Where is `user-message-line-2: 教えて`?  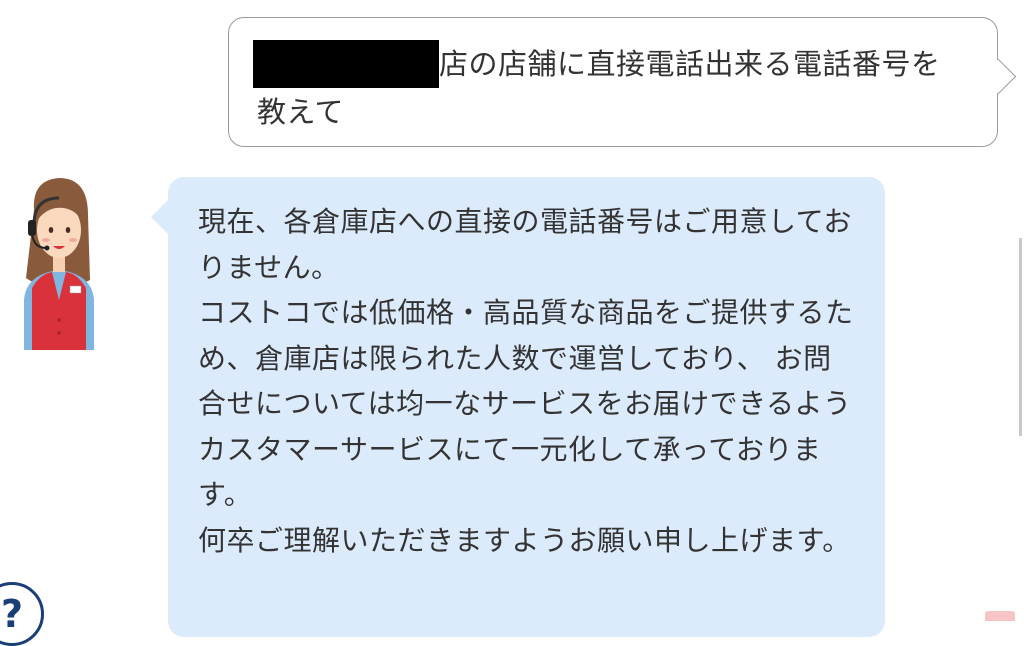
user-message-line-2: 教えて is located at coordinates (301, 112).